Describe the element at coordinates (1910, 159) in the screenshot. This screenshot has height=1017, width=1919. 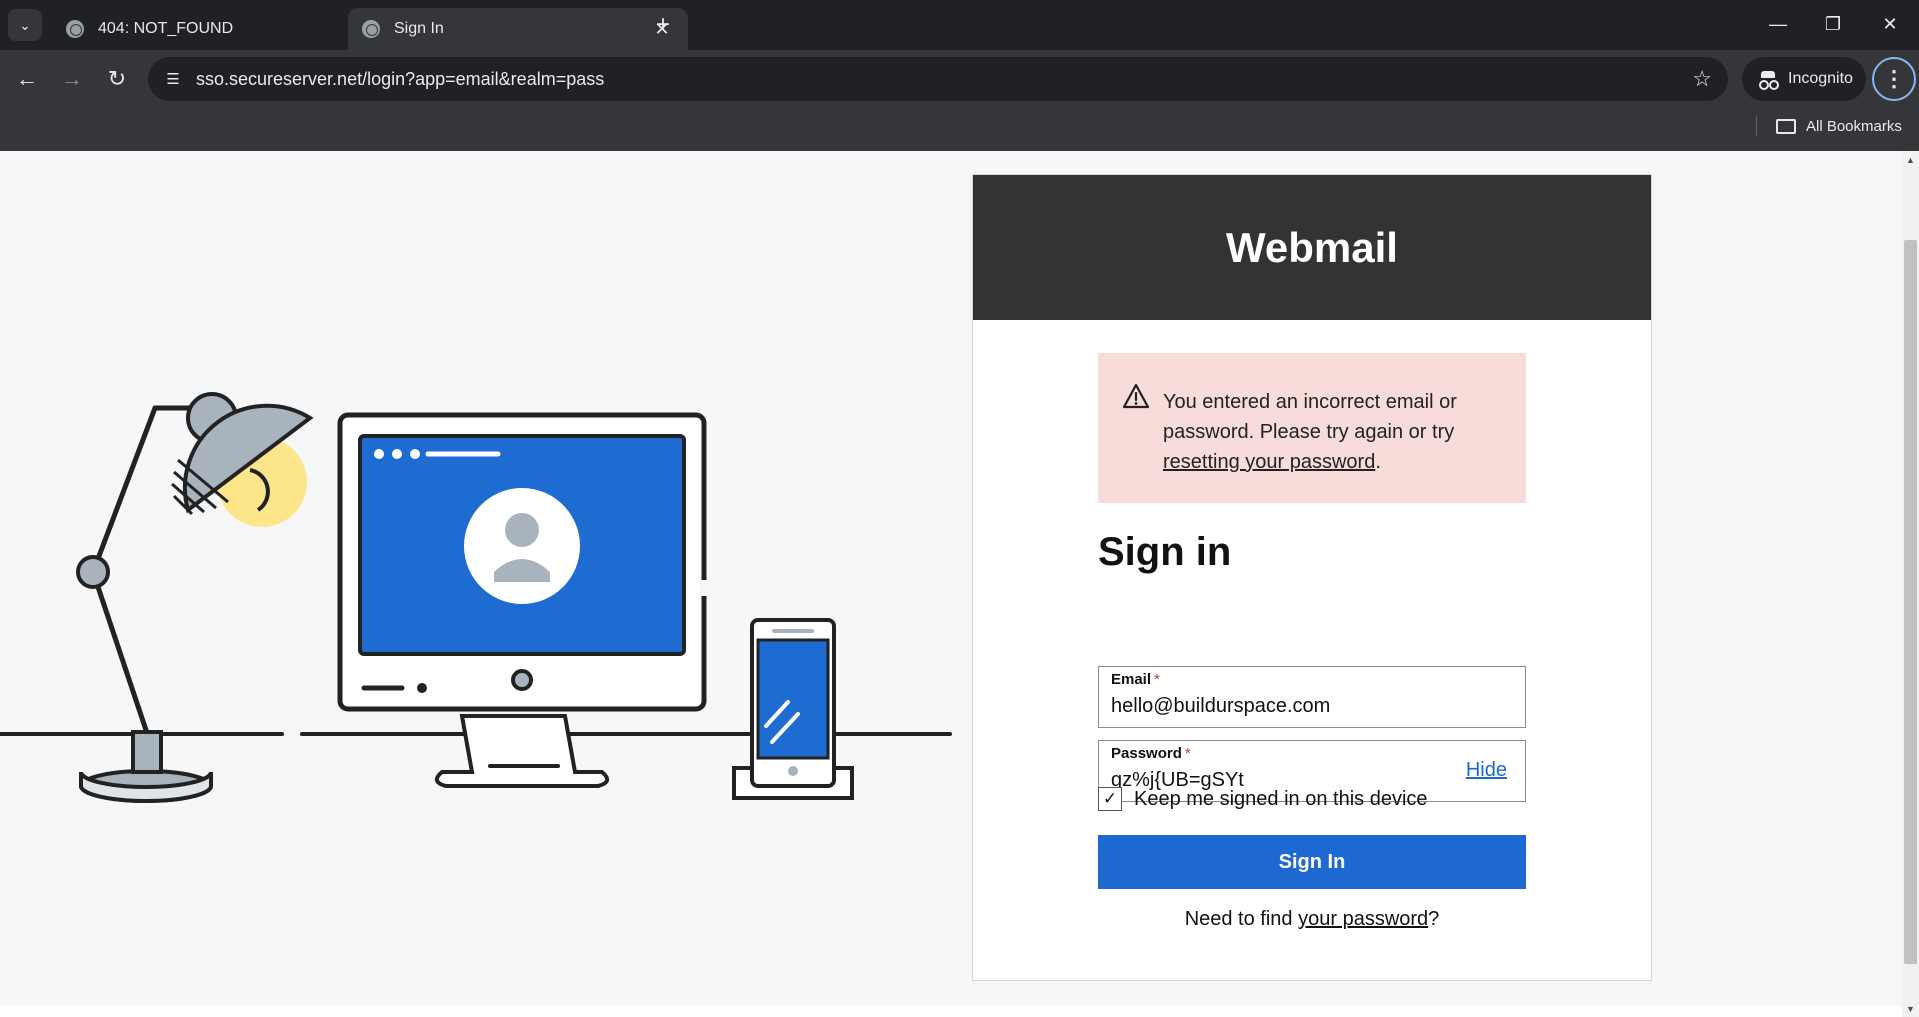
I see `scroll-up-icon: ▲` at that location.